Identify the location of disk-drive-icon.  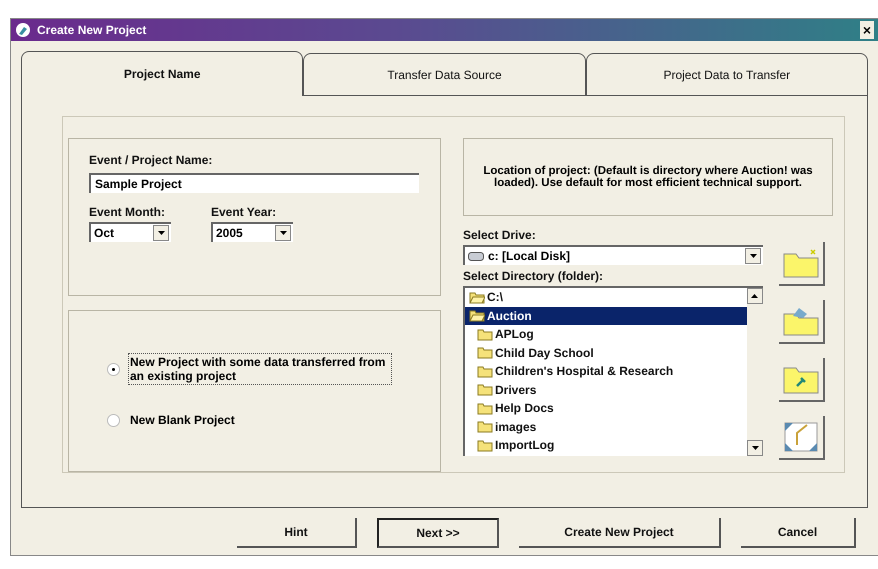
(476, 256).